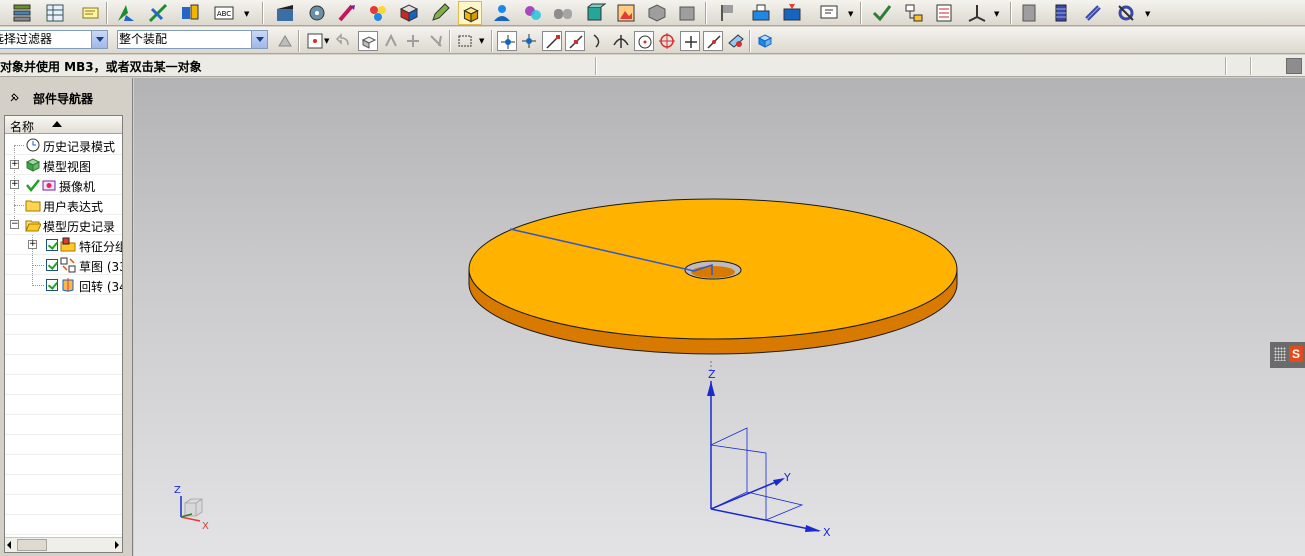 This screenshot has height=556, width=1305. Describe the element at coordinates (1280, 354) in the screenshot. I see `grid-icon` at that location.